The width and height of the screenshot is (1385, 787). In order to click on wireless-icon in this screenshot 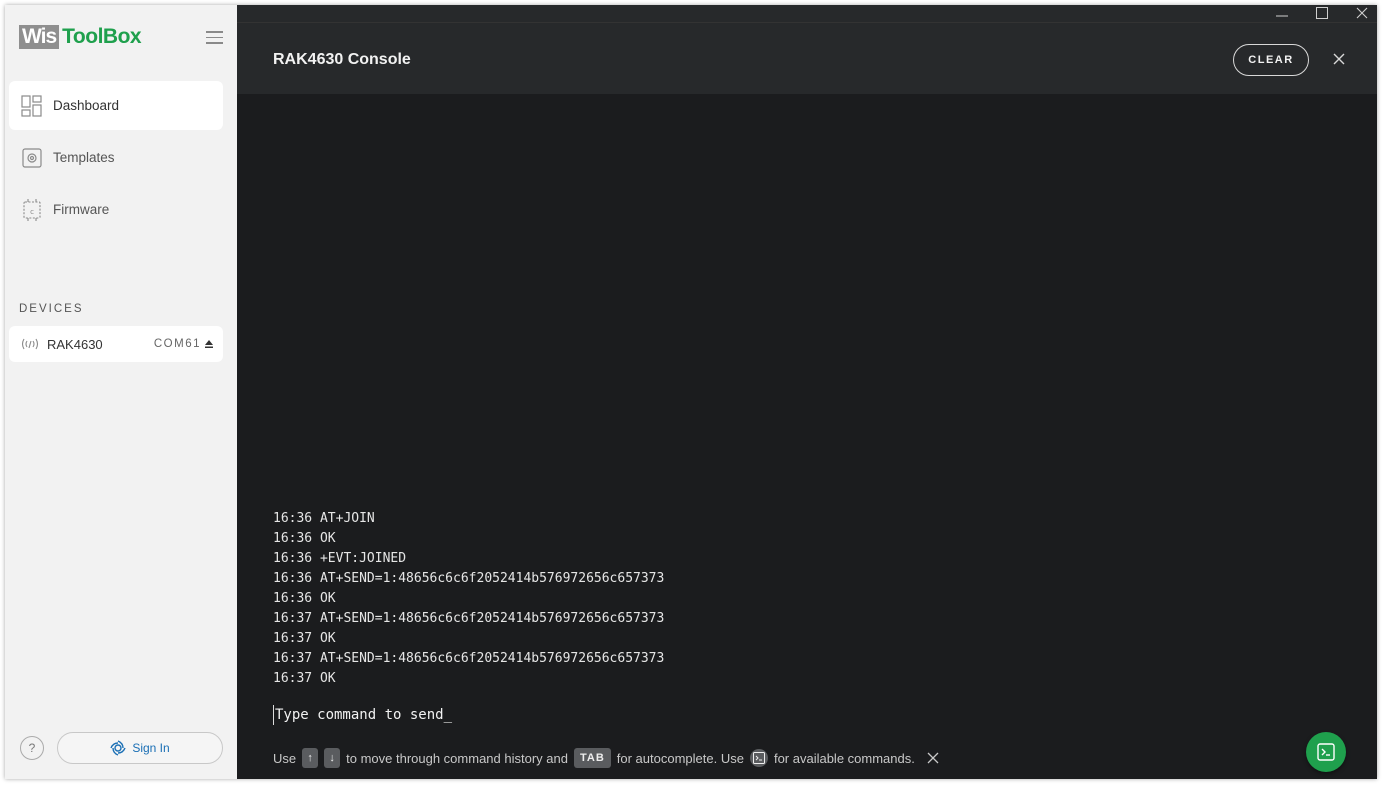, I will do `click(30, 344)`.